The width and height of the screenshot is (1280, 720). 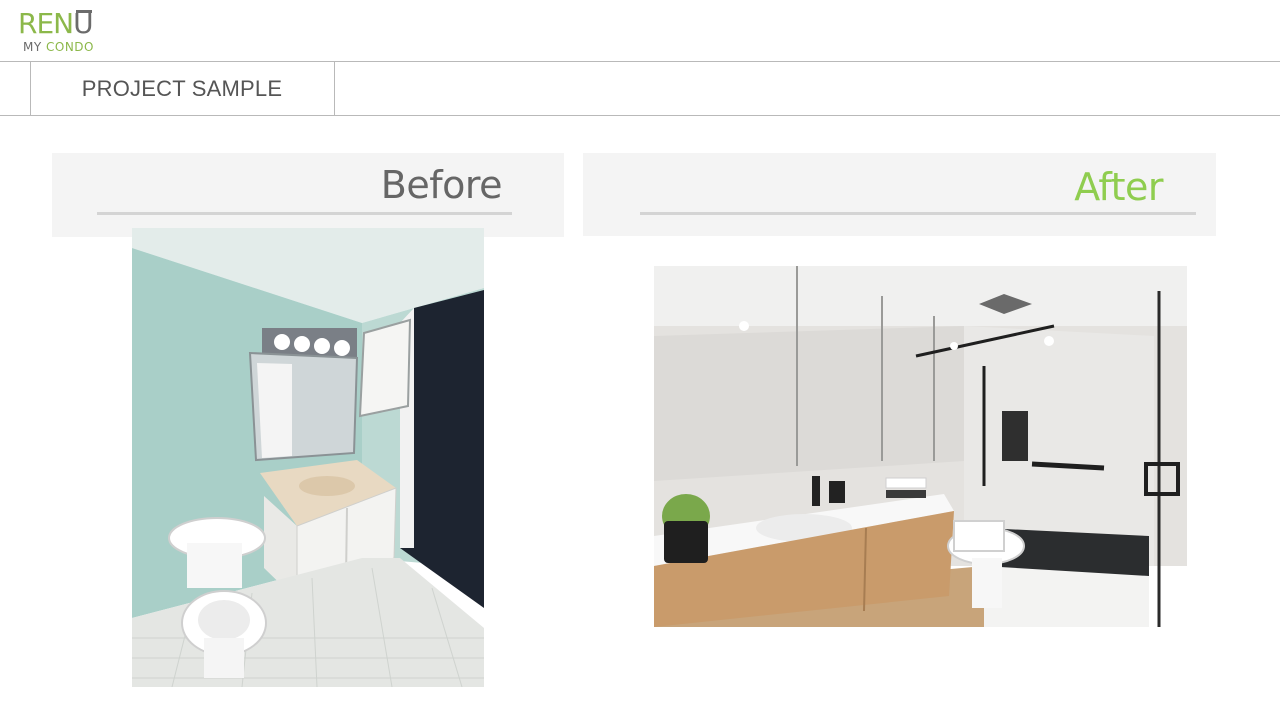 I want to click on logo-tagline-part1: MY, so click(x=34, y=47).